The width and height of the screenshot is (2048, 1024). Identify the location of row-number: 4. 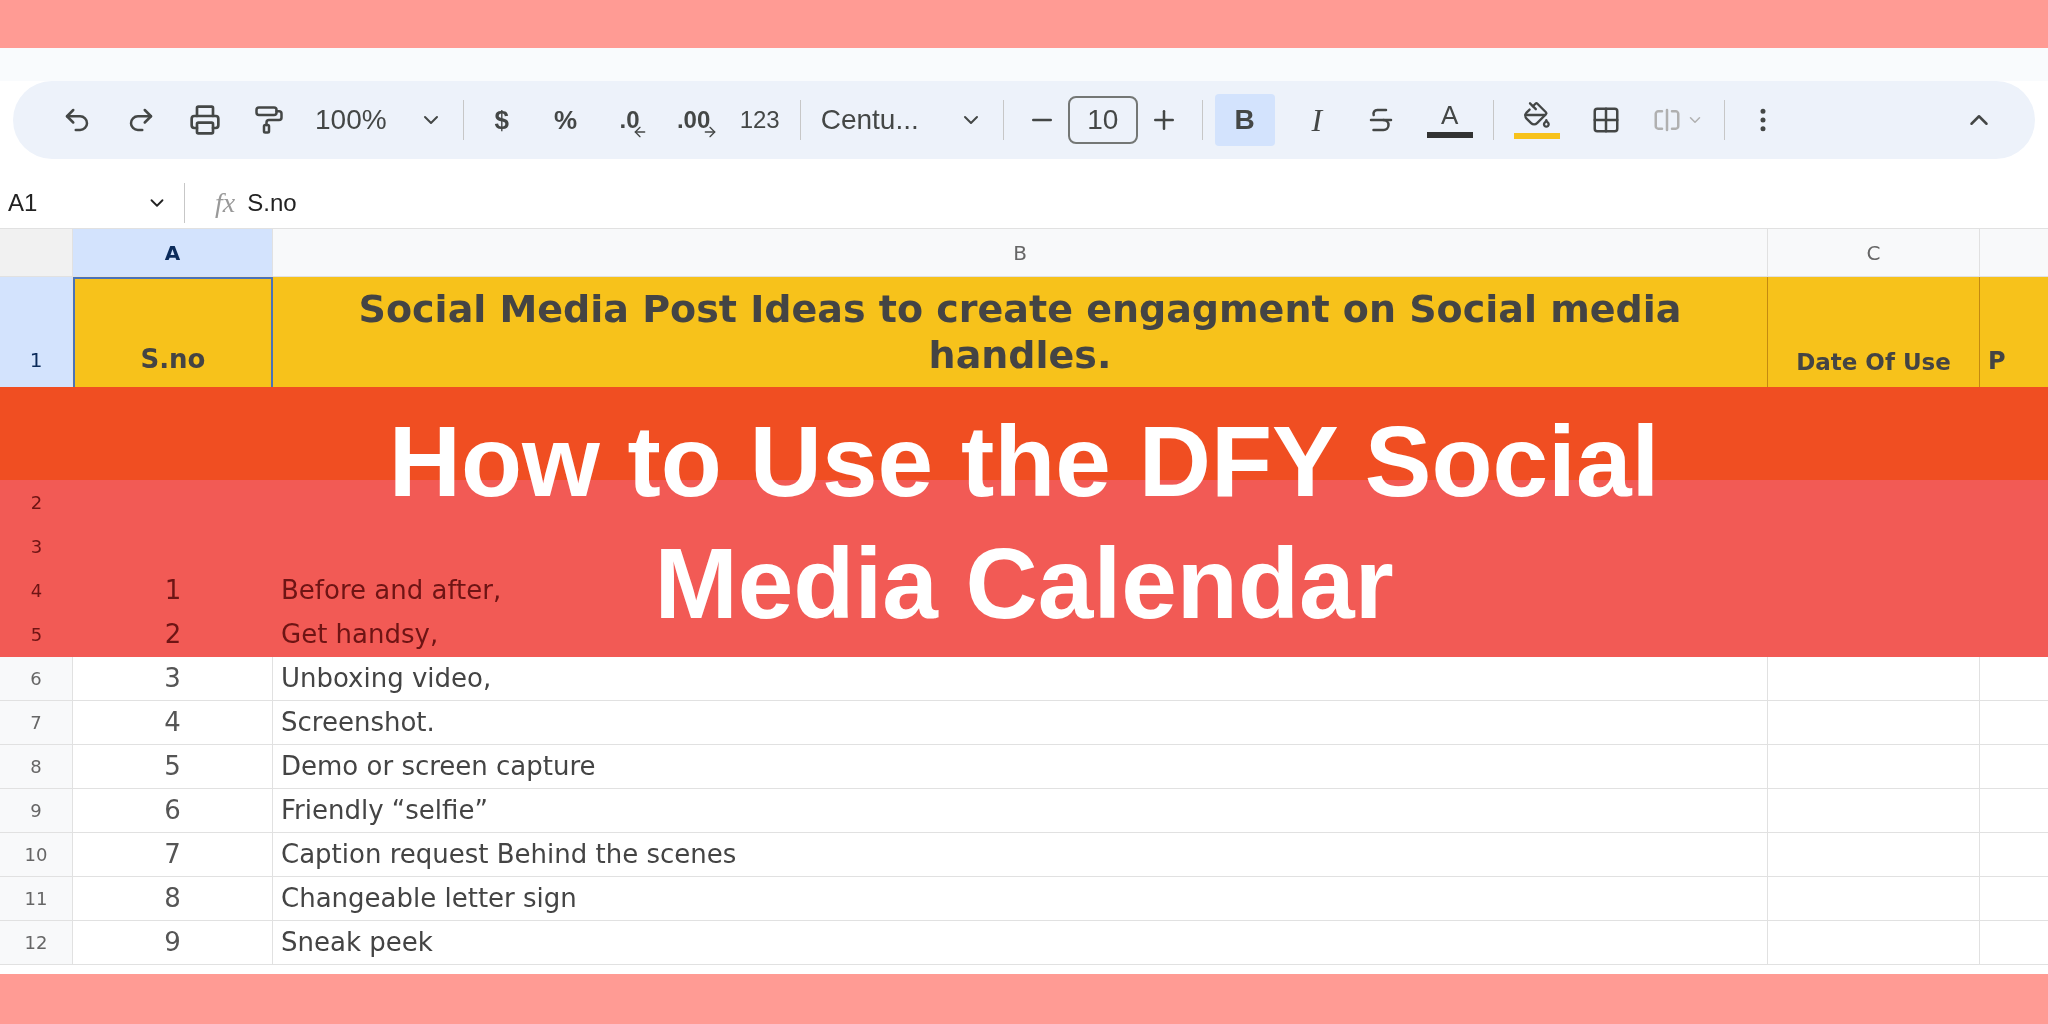
(36, 590).